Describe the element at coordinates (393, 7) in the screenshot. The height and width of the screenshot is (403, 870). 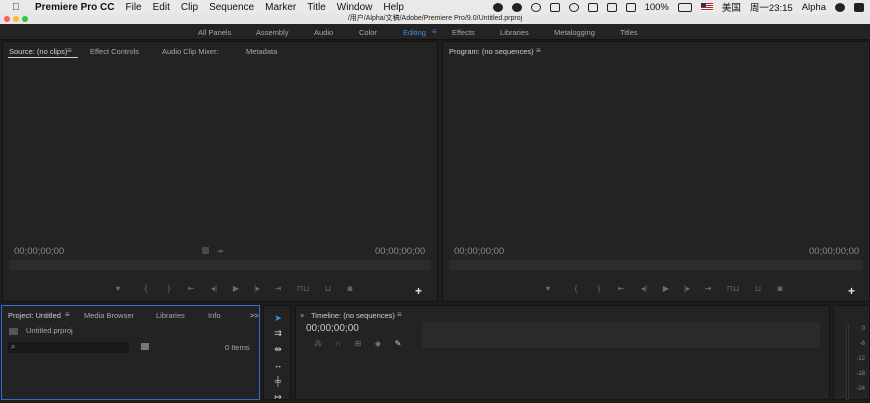
I see `menu-help: Help` at that location.